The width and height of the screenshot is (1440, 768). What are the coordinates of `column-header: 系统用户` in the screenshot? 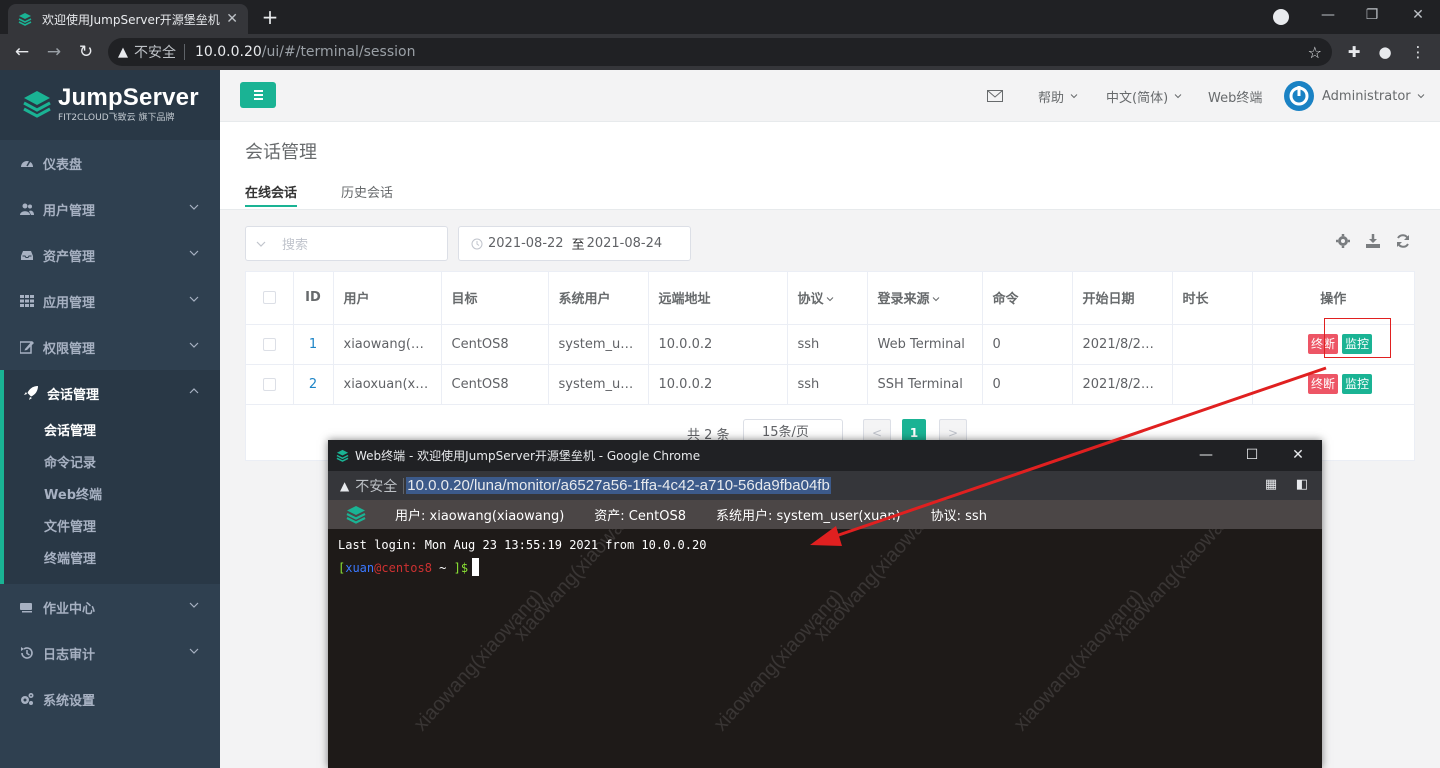 It's located at (598, 298).